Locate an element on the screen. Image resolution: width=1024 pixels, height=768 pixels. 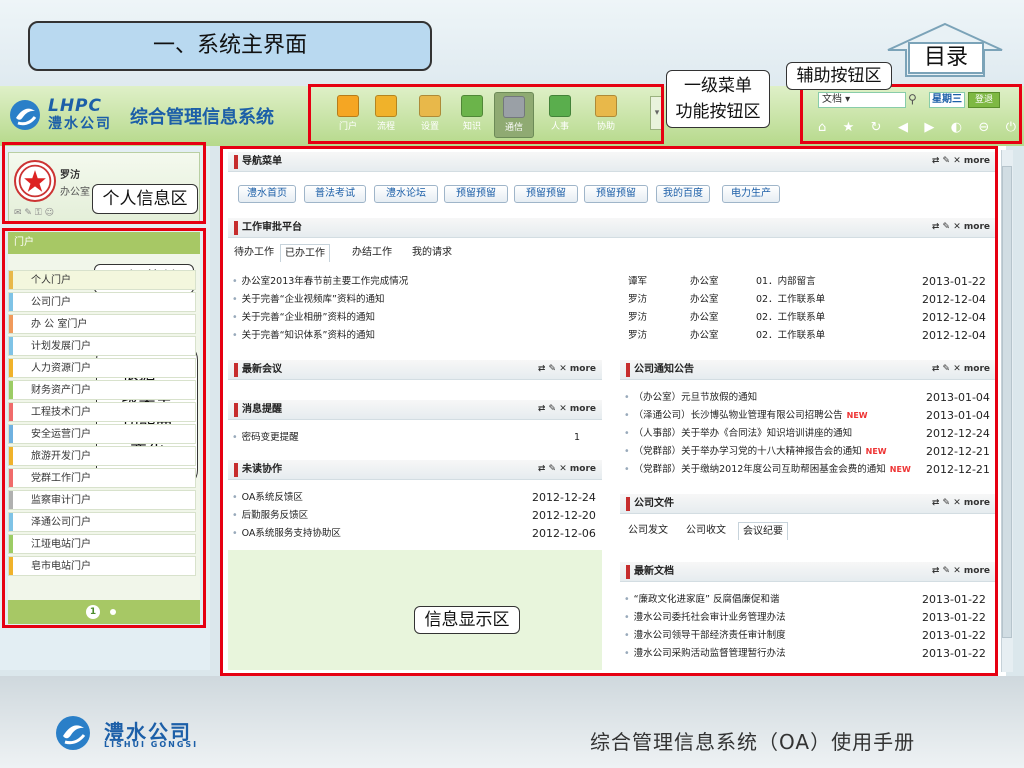
list-item: • 澧水公司采购活动监督管理暂行办法 2013-01-22 is located at coordinates (809, 654).